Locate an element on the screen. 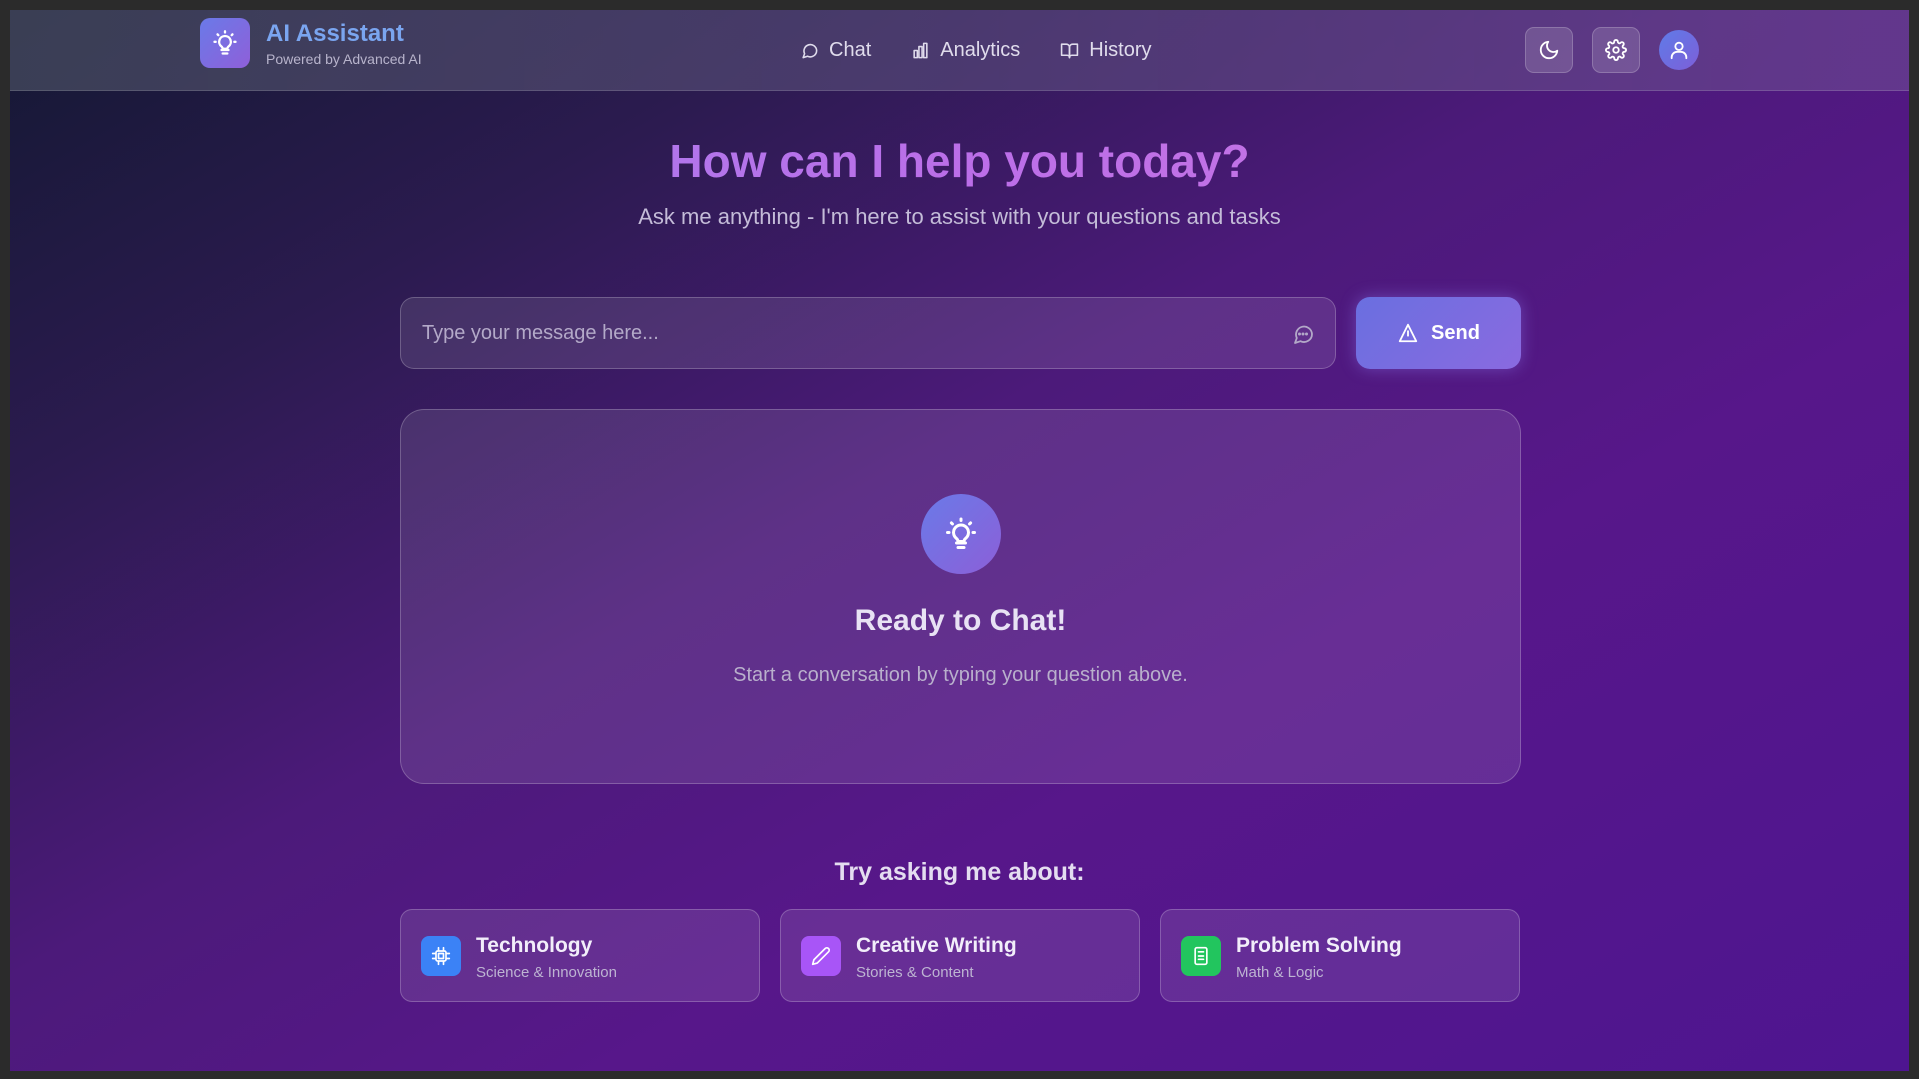 This screenshot has width=1919, height=1079. moon-icon is located at coordinates (1549, 50).